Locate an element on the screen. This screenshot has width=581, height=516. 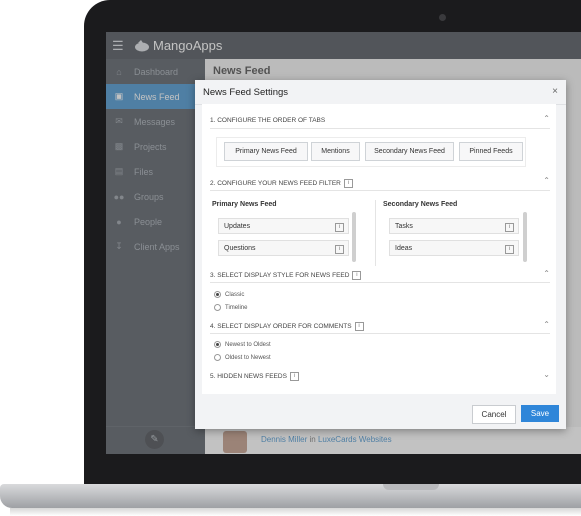
tab-order-mentions: Mentions is located at coordinates (335, 151).